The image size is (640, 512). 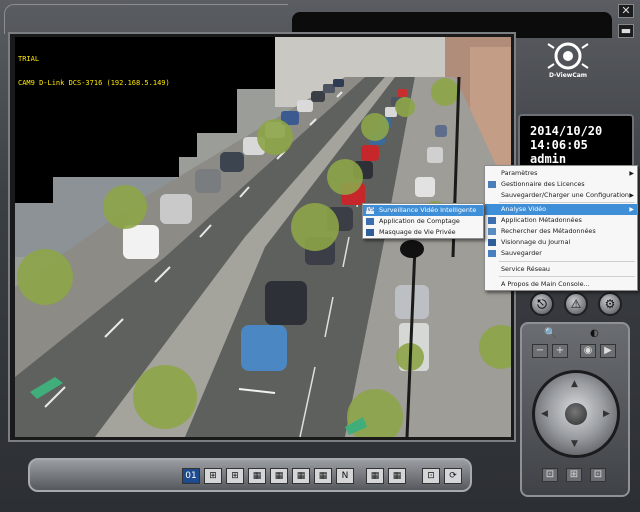 I want to click on dviewcam-logo: D-ViewCam, so click(x=566, y=65).